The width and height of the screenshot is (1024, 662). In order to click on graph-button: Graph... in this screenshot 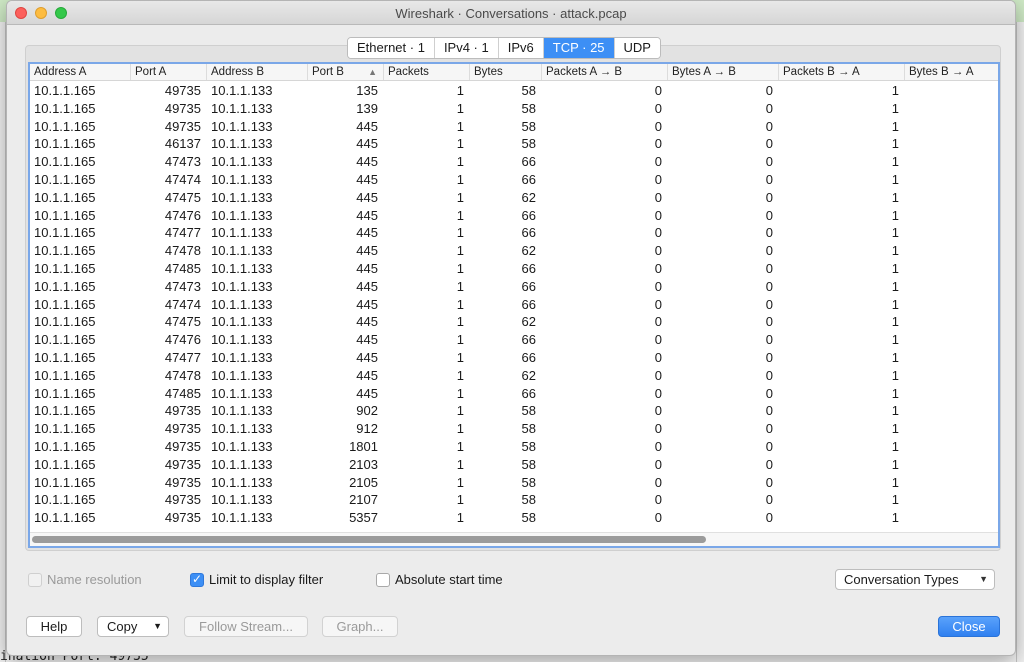, I will do `click(360, 626)`.